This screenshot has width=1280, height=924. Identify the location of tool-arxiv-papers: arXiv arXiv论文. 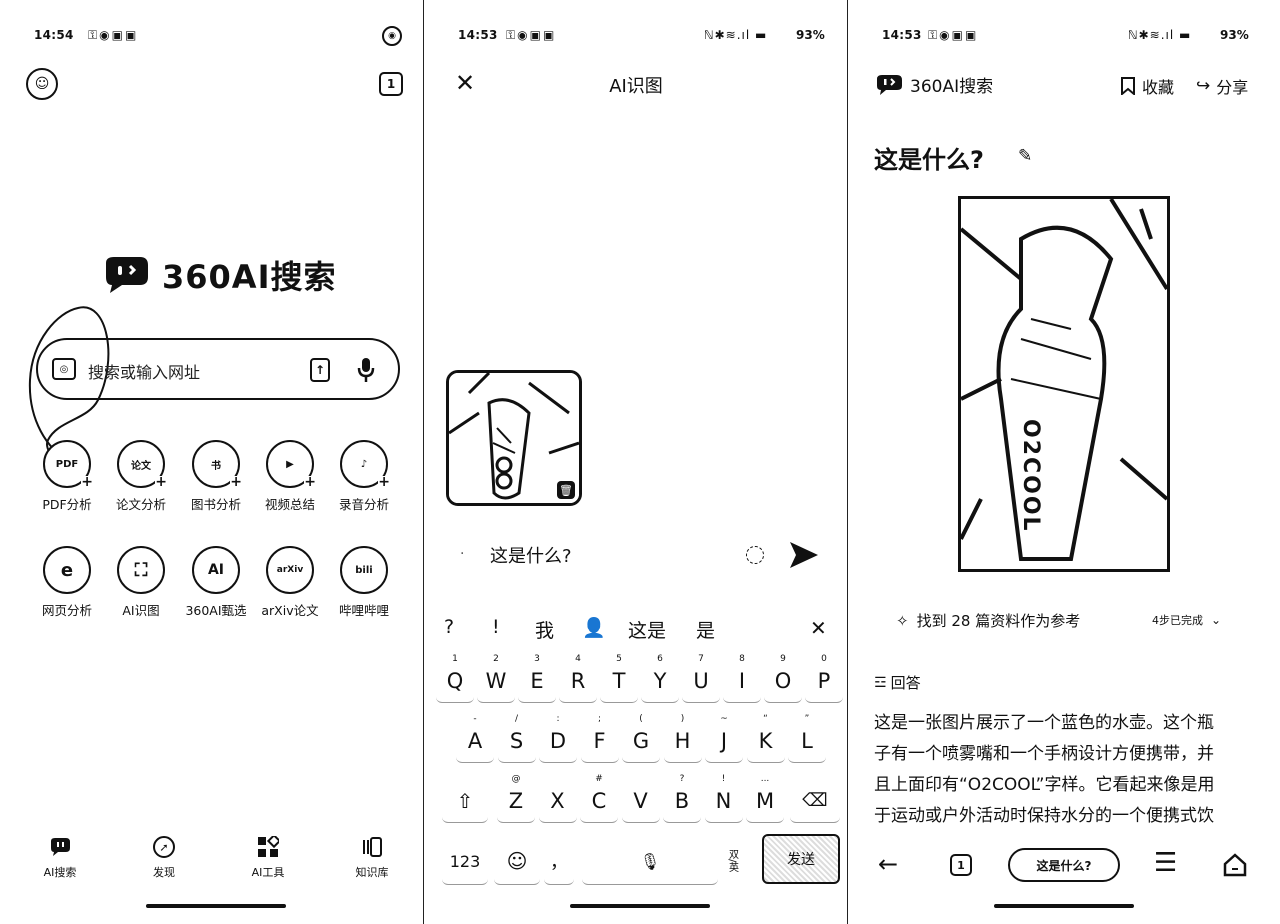
(290, 582).